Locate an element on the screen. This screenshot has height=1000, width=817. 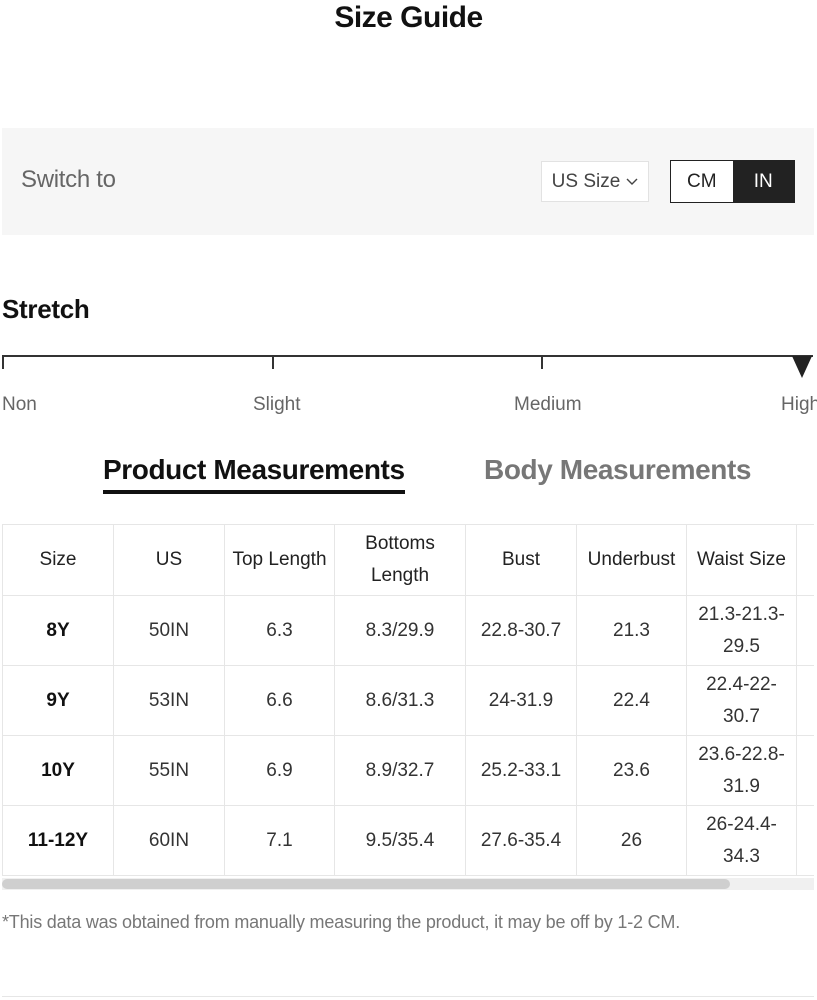
table-cell: 21.3-21.3-29.5 is located at coordinates (741, 630).